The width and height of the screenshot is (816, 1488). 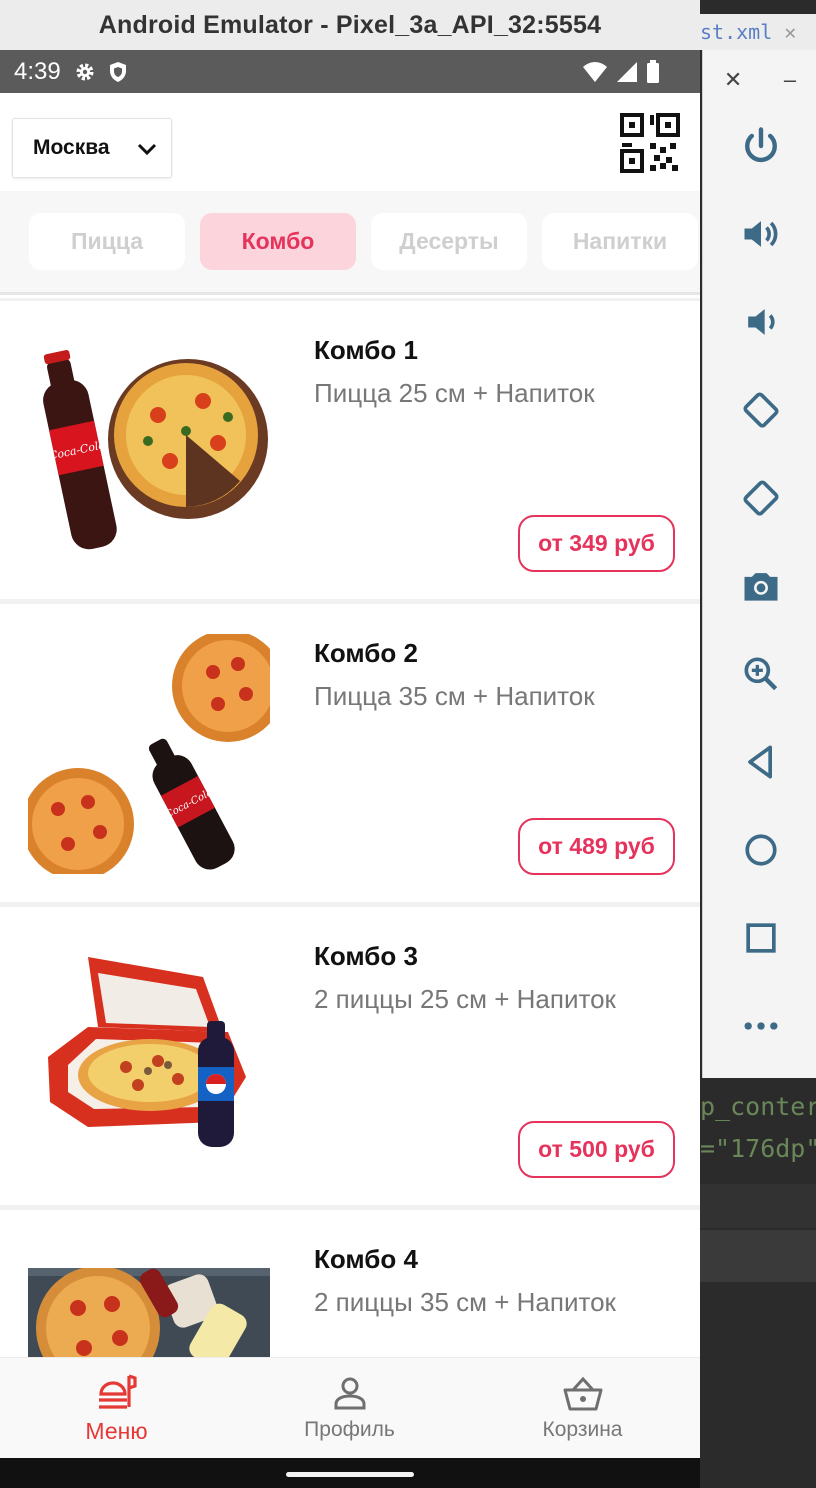 What do you see at coordinates (350, 71) in the screenshot?
I see `status-bar: 4:39` at bounding box center [350, 71].